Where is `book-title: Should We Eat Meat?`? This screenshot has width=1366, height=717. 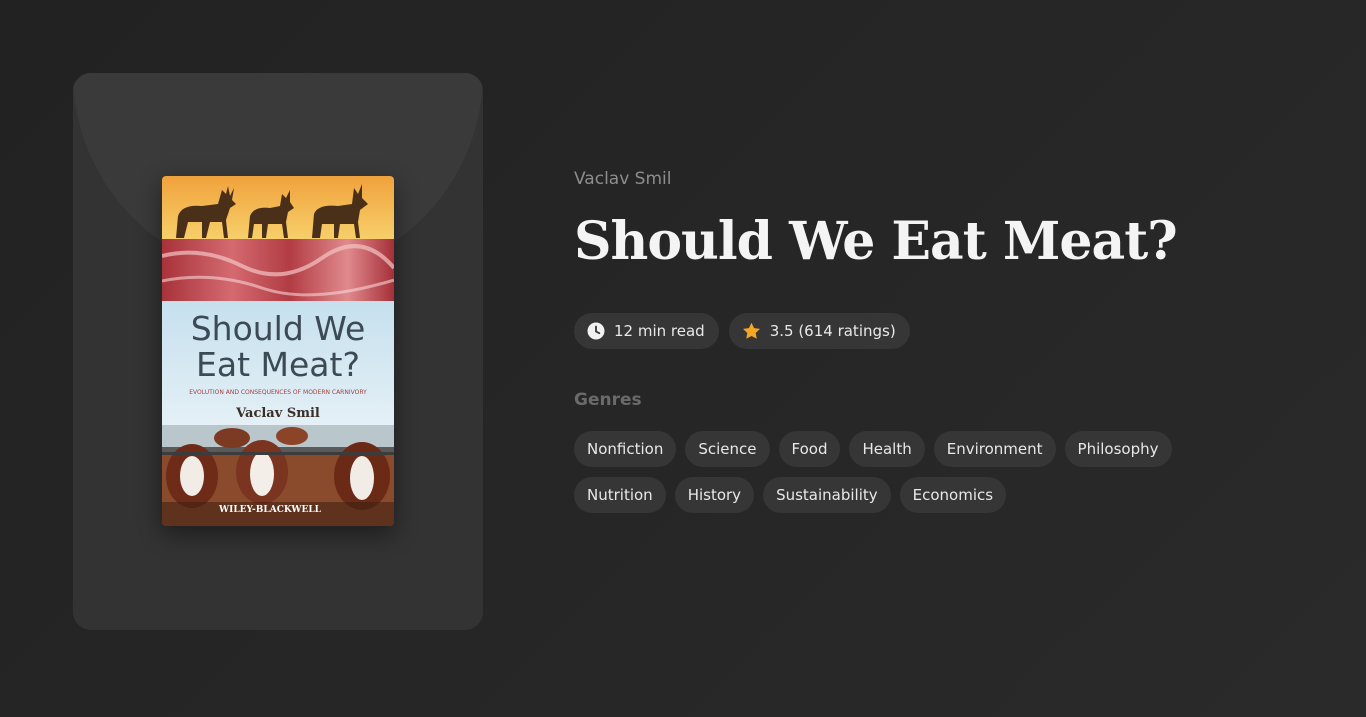
book-title: Should We Eat Meat? is located at coordinates (876, 241).